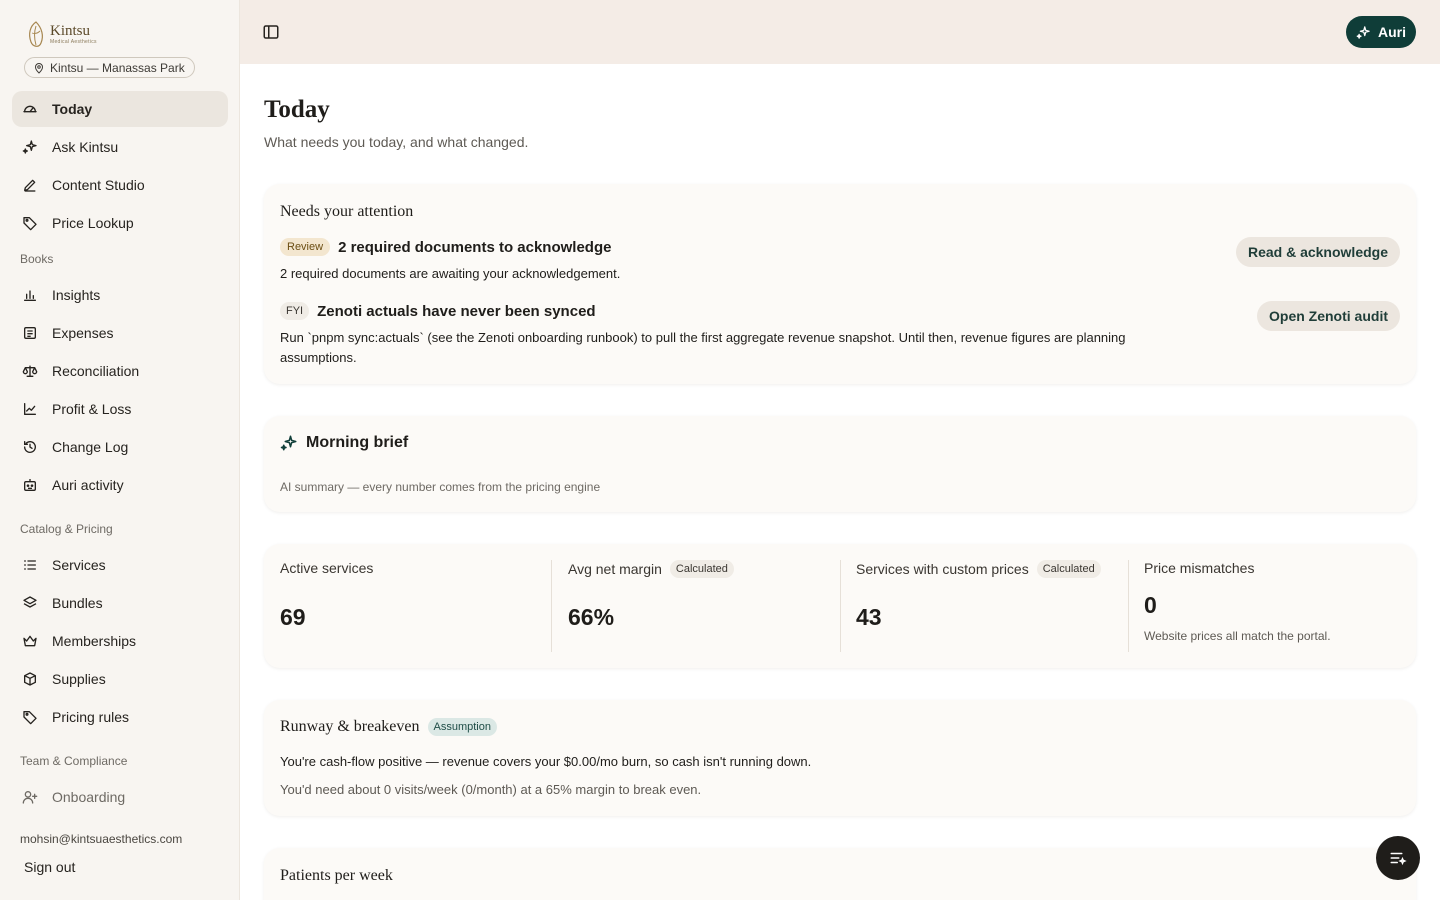 The width and height of the screenshot is (1440, 900). What do you see at coordinates (347, 211) in the screenshot?
I see `attention-title: Needs your attention` at bounding box center [347, 211].